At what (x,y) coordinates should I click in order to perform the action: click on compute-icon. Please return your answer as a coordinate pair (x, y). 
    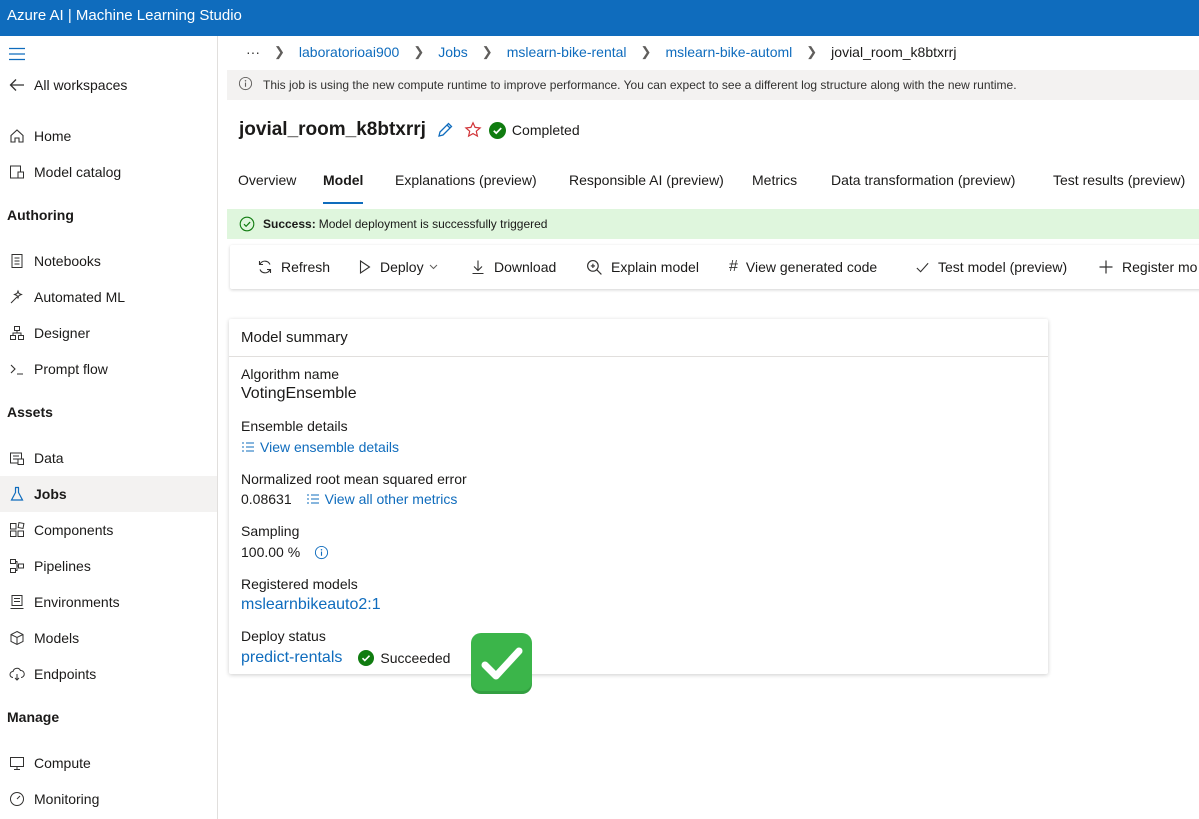
    Looking at the image, I should click on (17, 763).